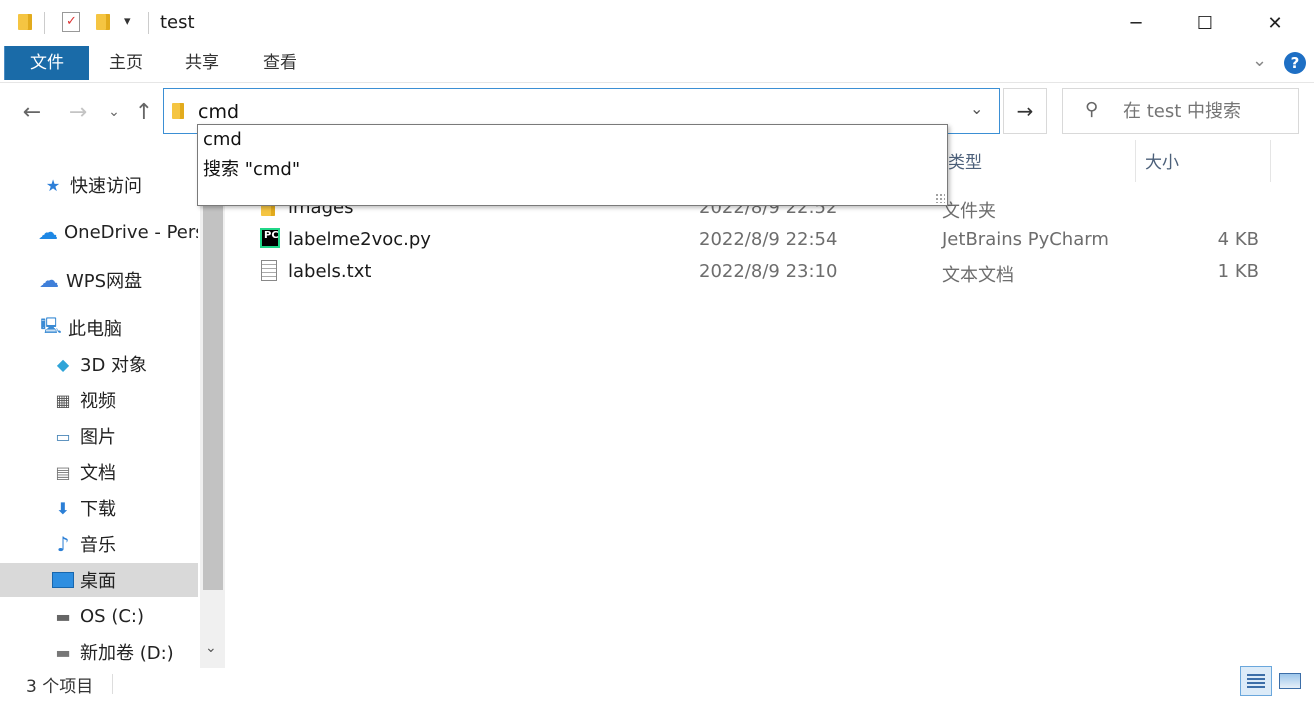 This screenshot has height=703, width=1314. Describe the element at coordinates (213, 395) in the screenshot. I see `sidebar-scroll-thumb` at that location.